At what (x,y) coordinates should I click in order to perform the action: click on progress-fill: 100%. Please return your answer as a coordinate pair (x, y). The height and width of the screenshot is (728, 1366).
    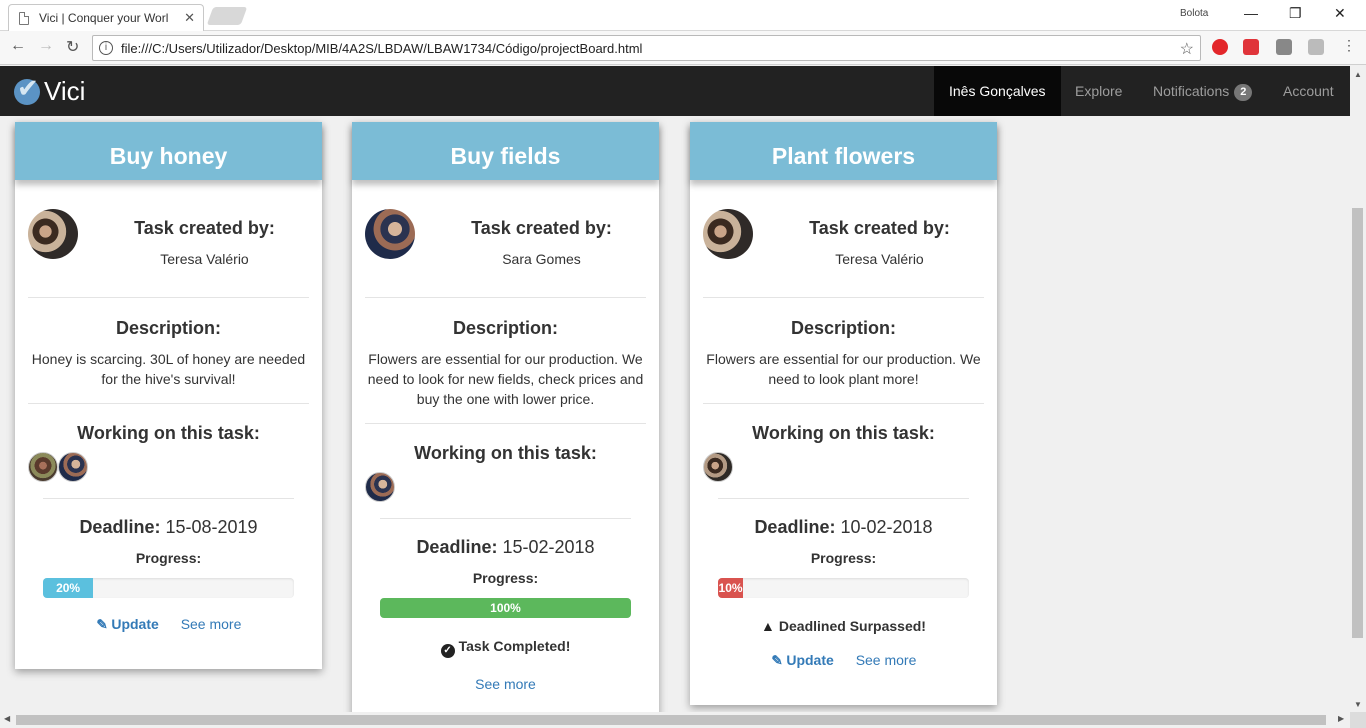
    Looking at the image, I should click on (505, 608).